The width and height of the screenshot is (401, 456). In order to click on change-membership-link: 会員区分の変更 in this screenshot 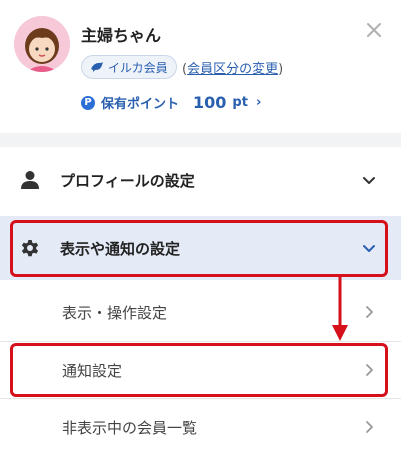, I will do `click(232, 69)`.